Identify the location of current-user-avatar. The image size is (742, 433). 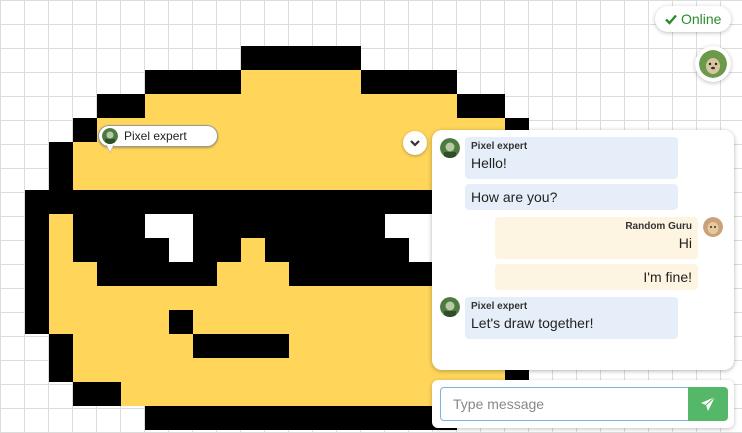
(713, 64).